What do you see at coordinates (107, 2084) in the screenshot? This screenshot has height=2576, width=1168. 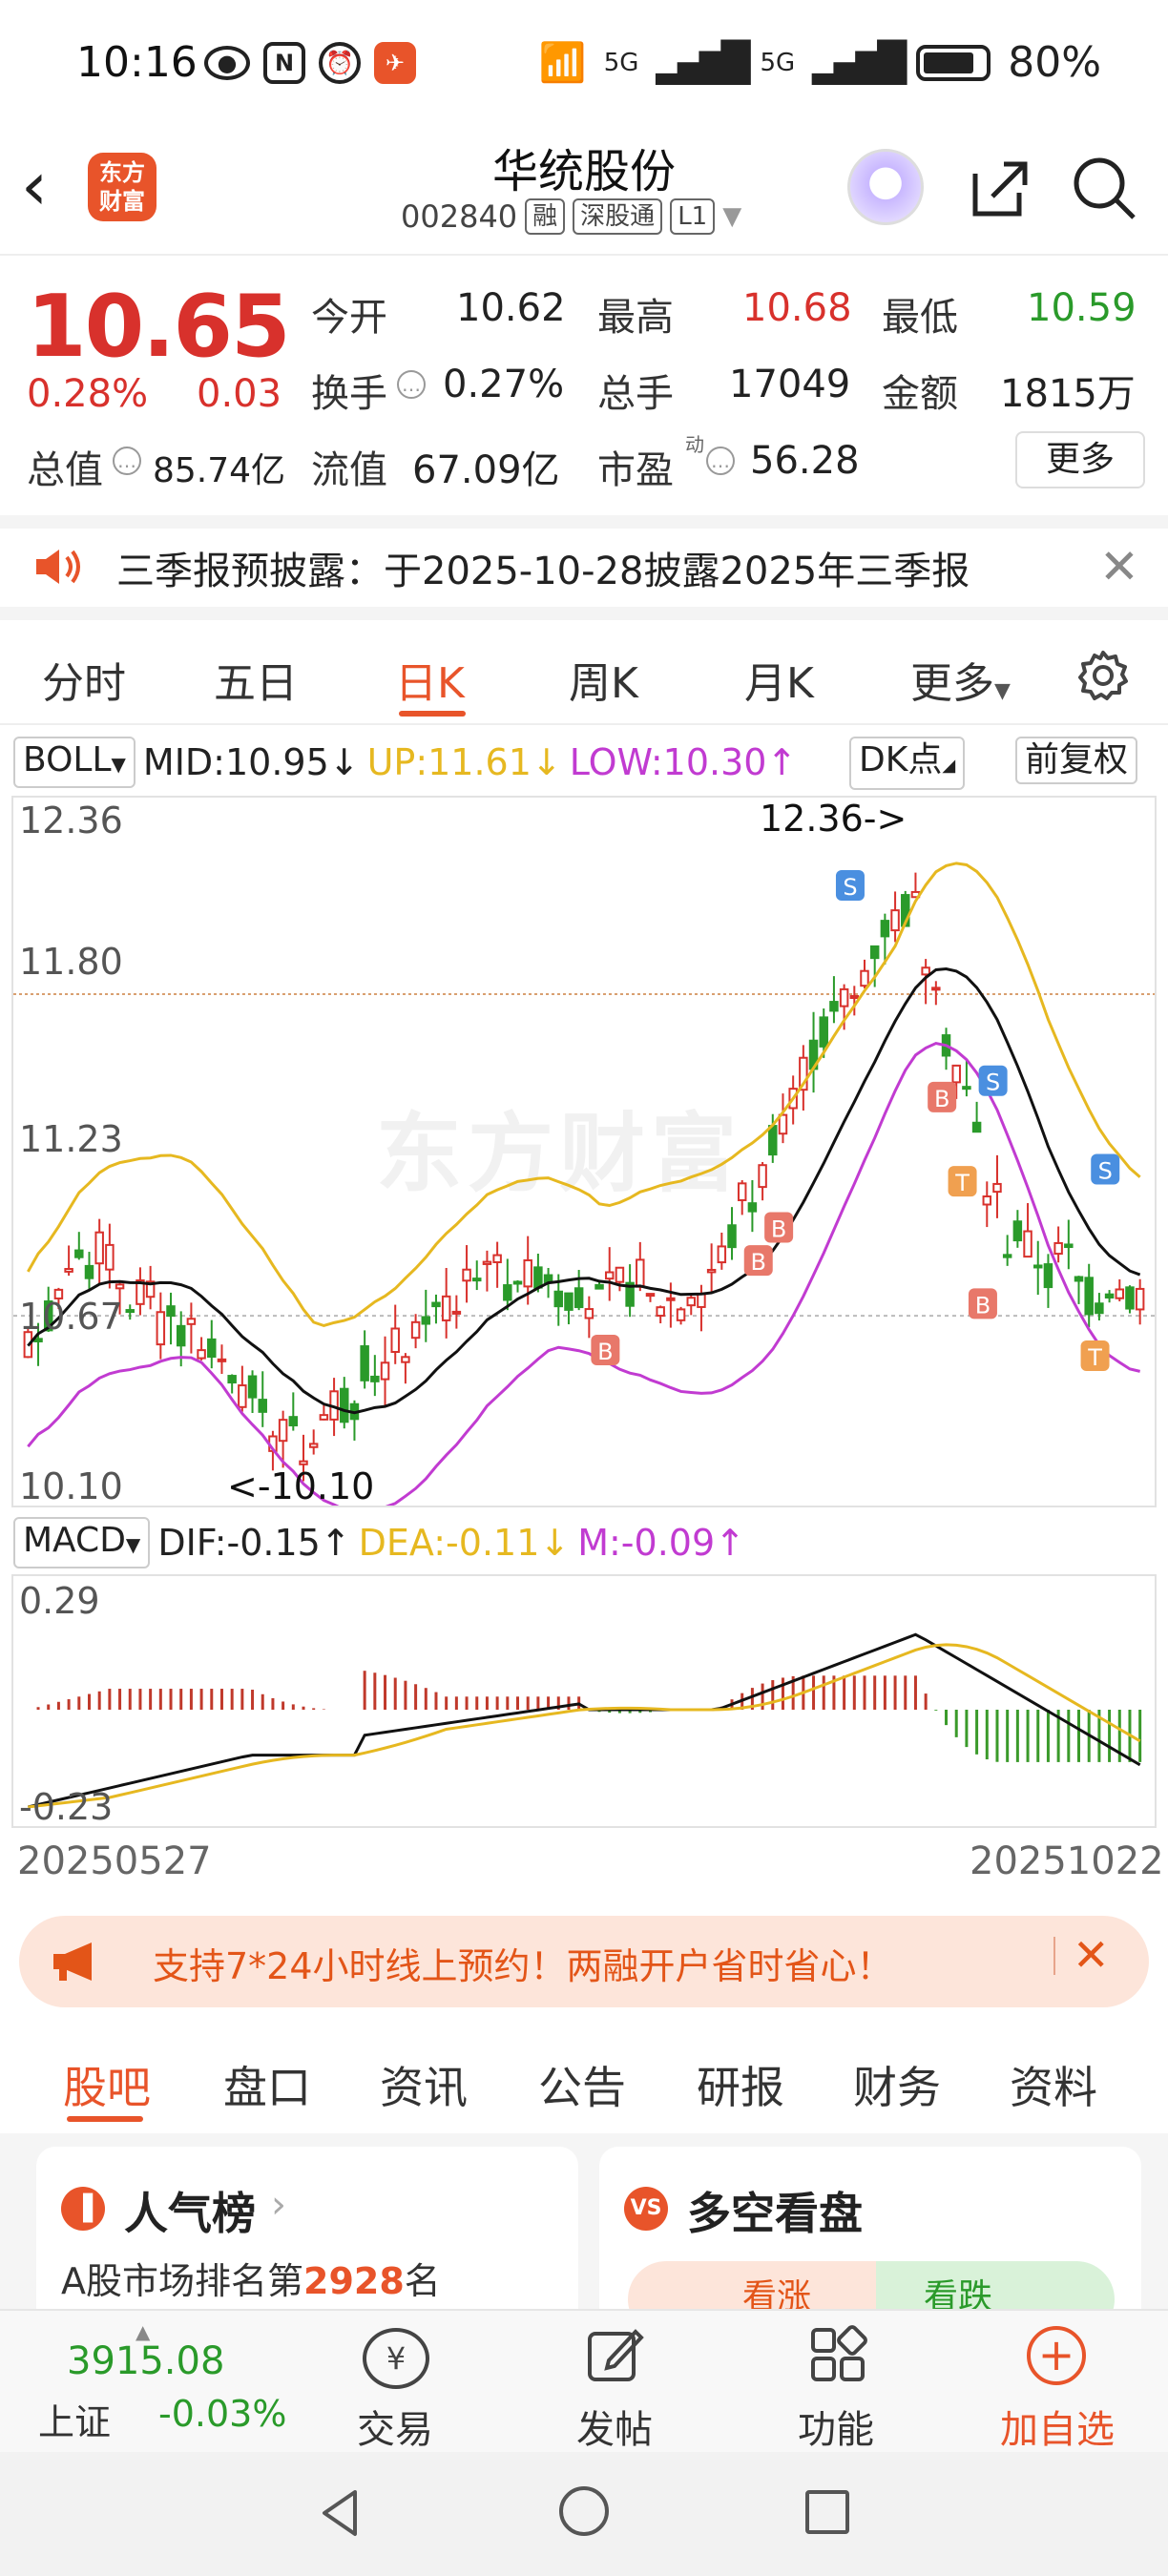 I see `tab-forum: 股吧` at bounding box center [107, 2084].